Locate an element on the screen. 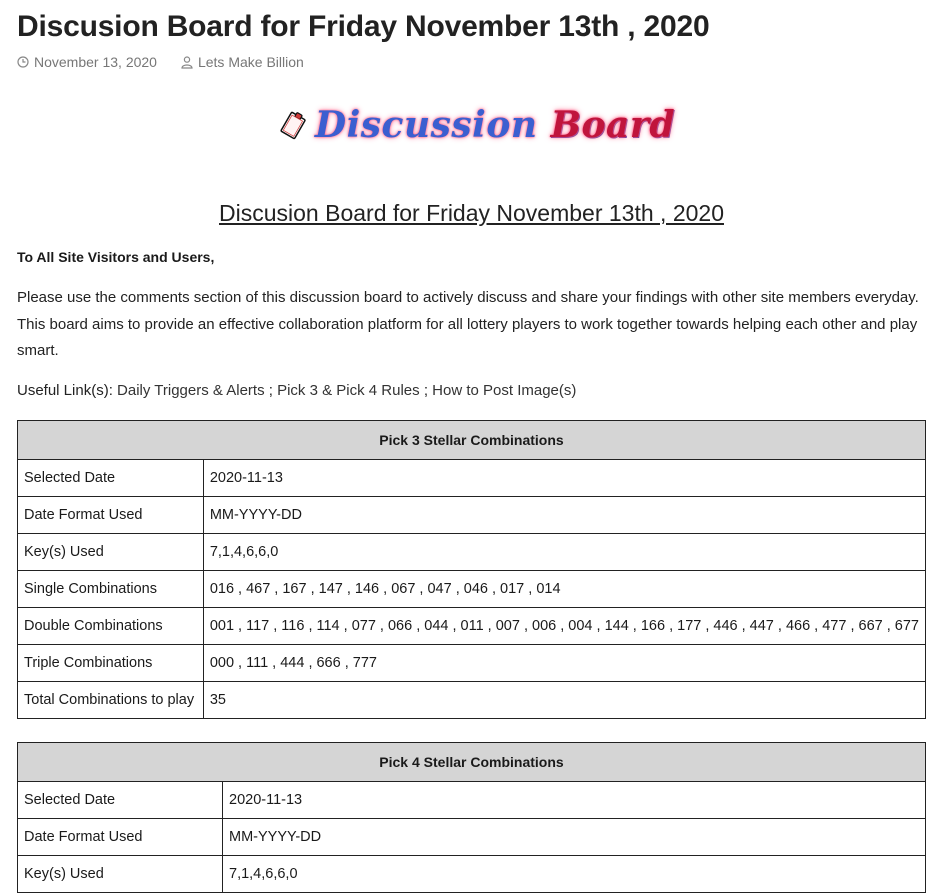  row-value: 000 , 111 , 444 , 666 , 777 is located at coordinates (564, 663).